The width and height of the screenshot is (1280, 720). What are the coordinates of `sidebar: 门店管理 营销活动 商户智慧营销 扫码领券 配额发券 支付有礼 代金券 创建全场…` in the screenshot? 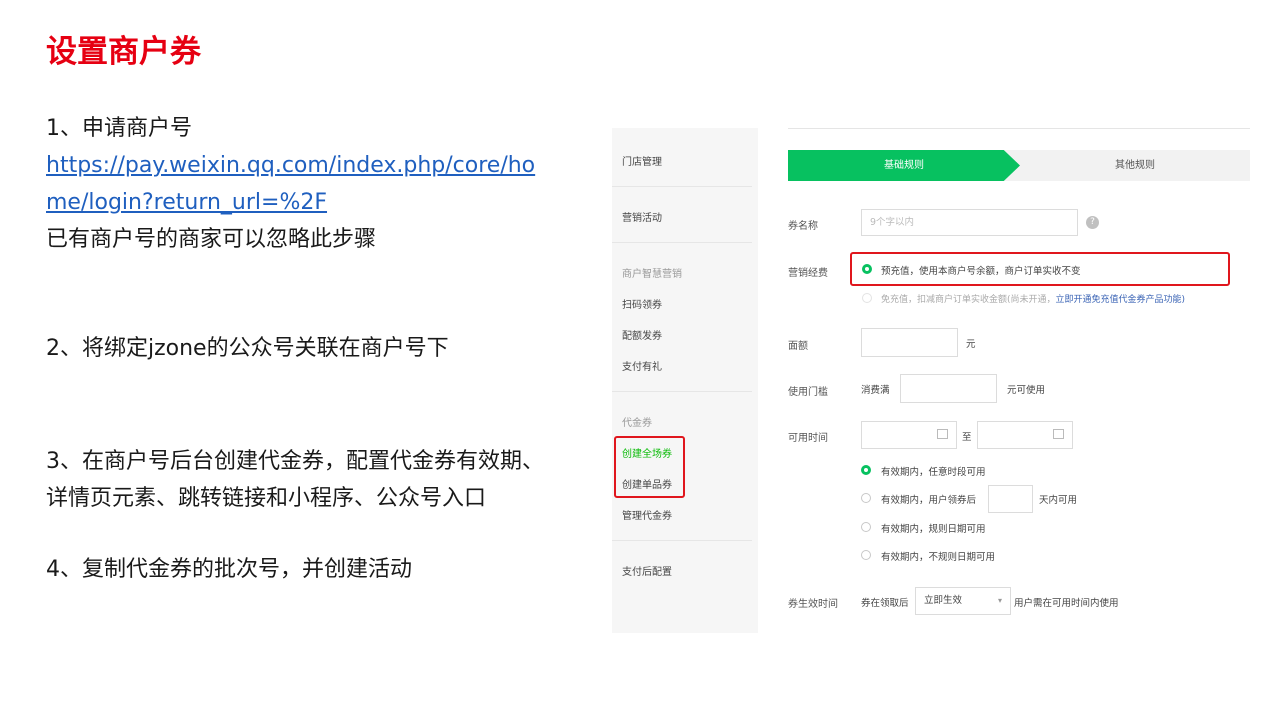 It's located at (685, 380).